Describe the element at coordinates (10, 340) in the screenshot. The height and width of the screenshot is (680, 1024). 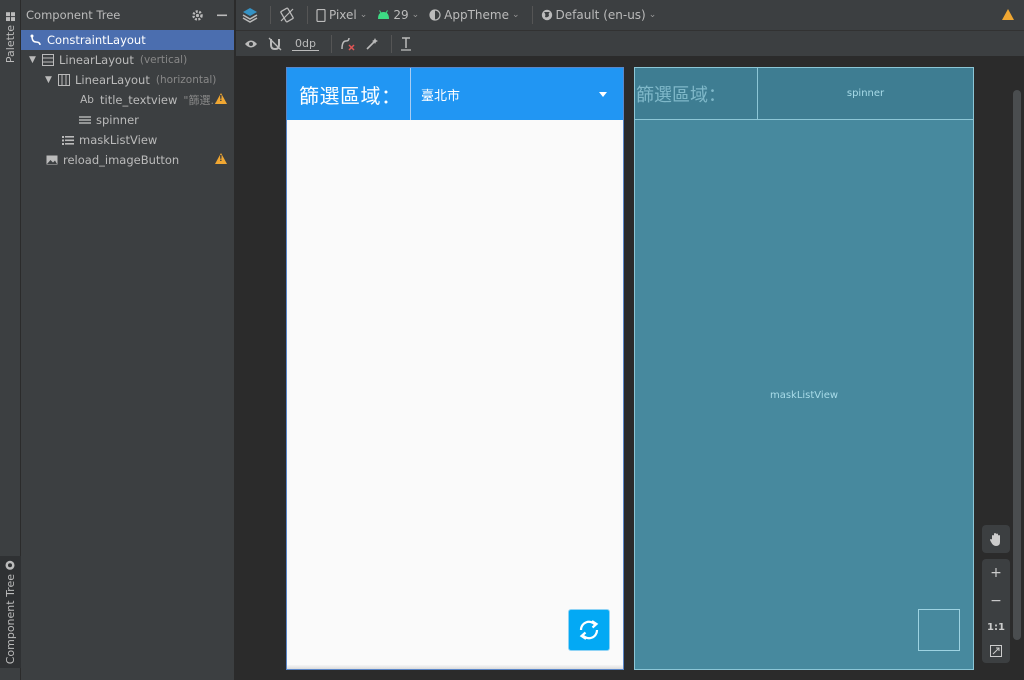
I see `tool-window-strip: Palette Component Tree` at that location.